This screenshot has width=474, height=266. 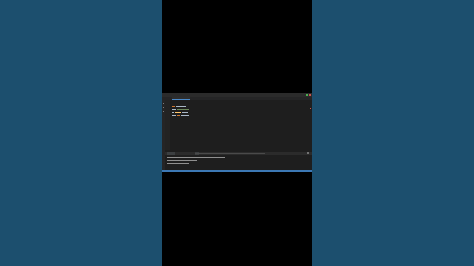 What do you see at coordinates (241, 125) in the screenshot?
I see `code-editor` at bounding box center [241, 125].